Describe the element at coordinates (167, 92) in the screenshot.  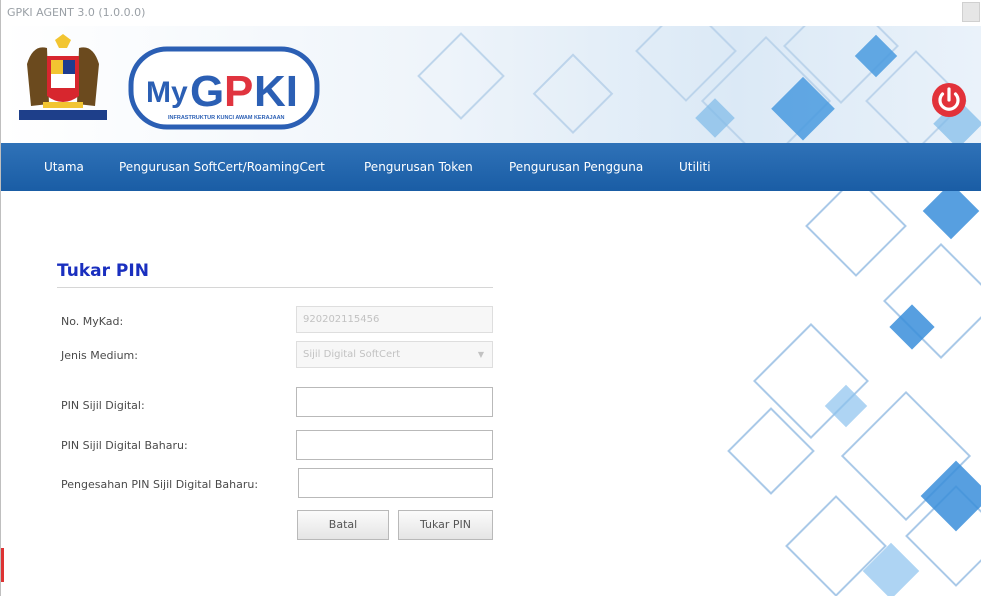
I see `svg-text: My` at that location.